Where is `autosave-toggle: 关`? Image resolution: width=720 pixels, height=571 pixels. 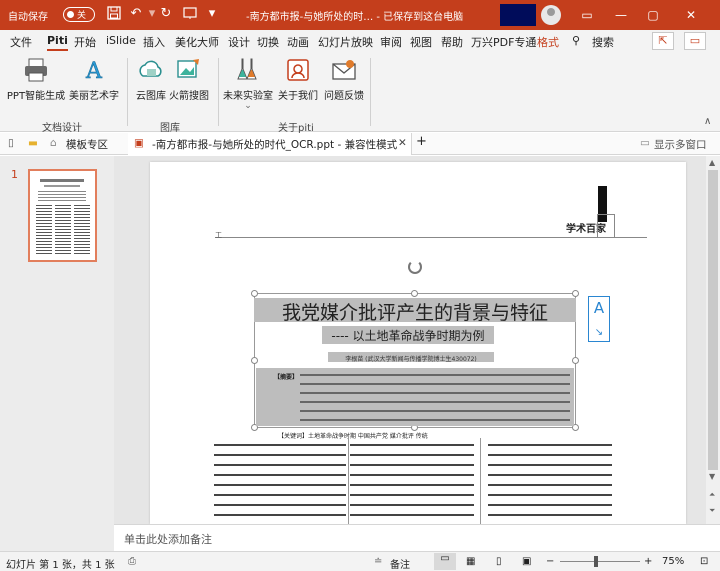
autosave-toggle: 关 is located at coordinates (79, 14).